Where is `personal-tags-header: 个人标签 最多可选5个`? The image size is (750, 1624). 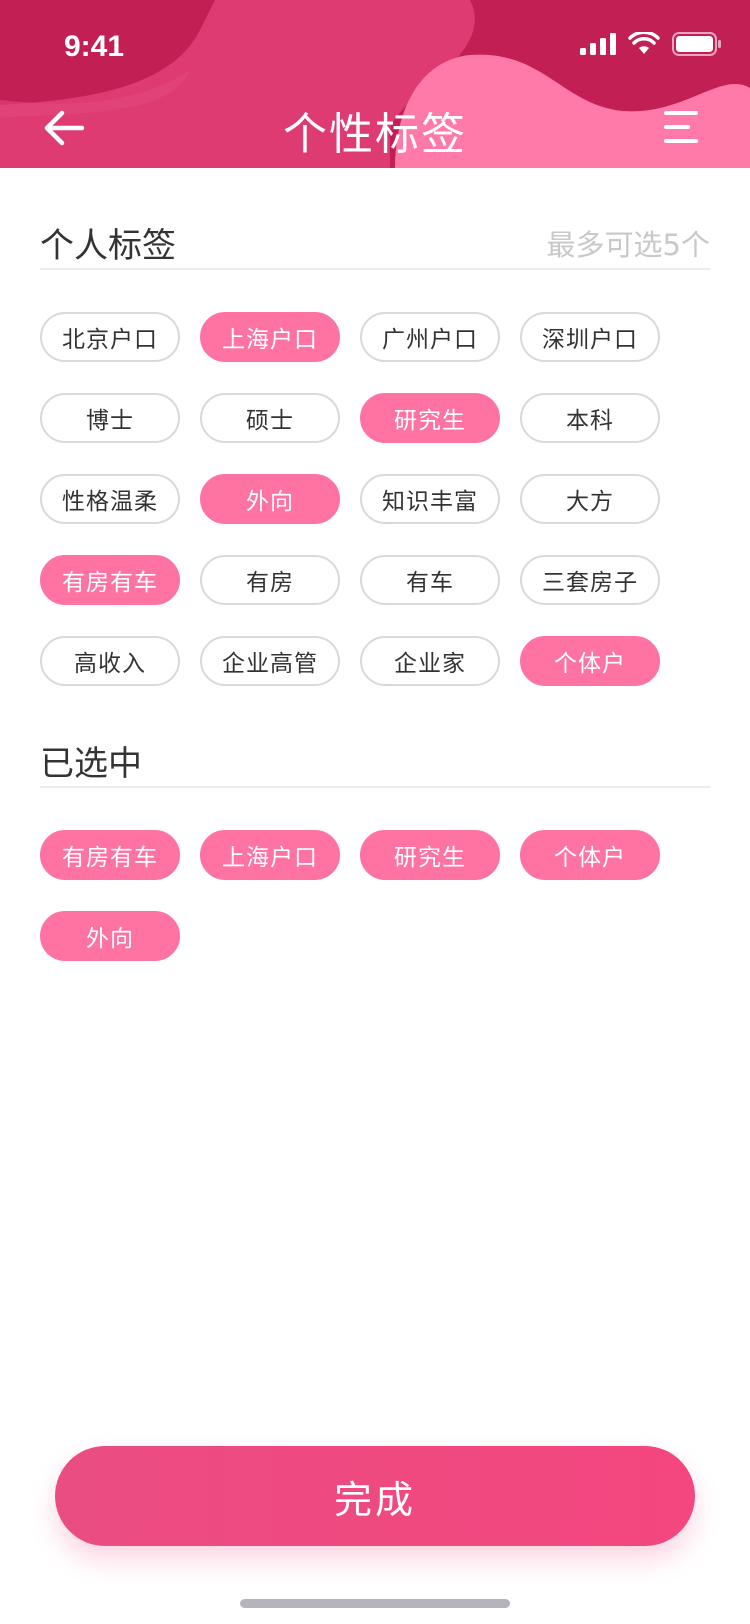
personal-tags-header: 个人标签 最多可选5个 is located at coordinates (375, 240).